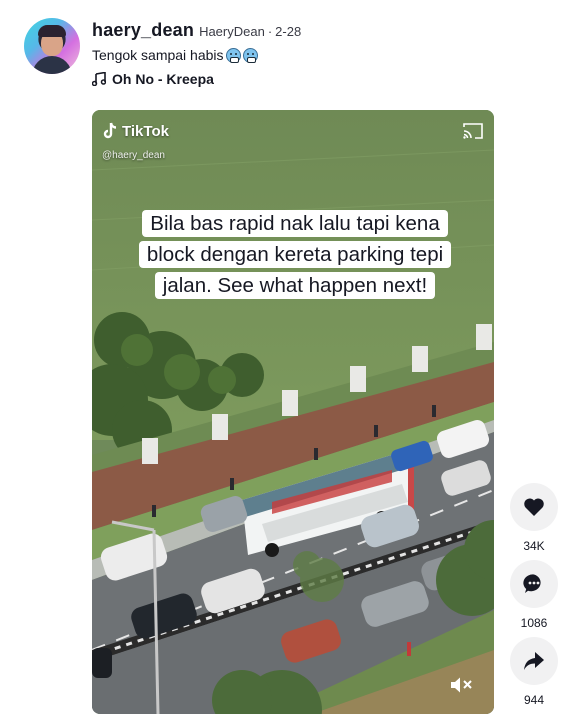 The width and height of the screenshot is (580, 725). What do you see at coordinates (534, 546) in the screenshot?
I see `like-count: 34K` at bounding box center [534, 546].